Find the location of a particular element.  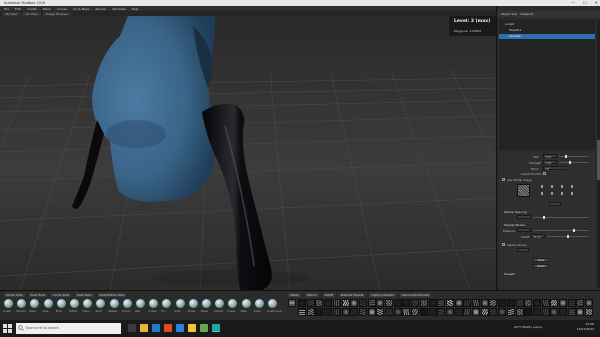

spacing-slider is located at coordinates (561, 217).